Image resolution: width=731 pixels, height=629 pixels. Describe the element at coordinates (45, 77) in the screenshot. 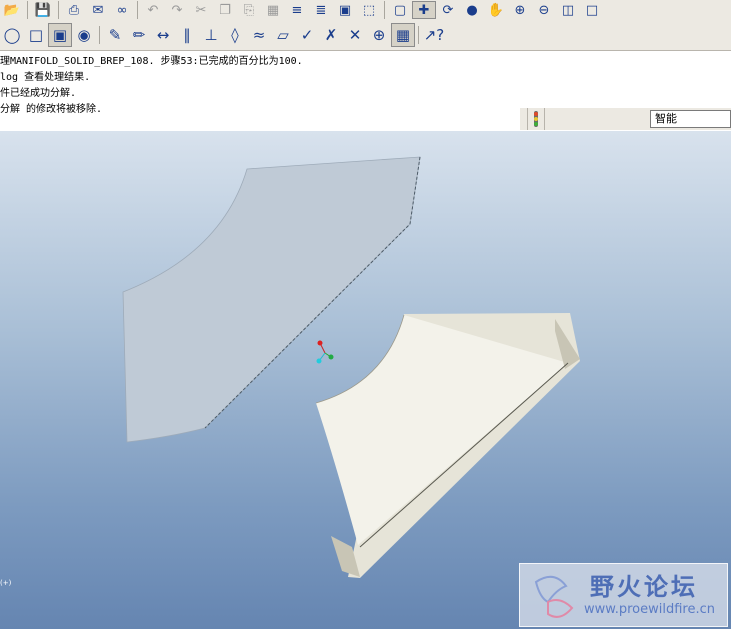

I see `message-line: log 查看处理结果.` at that location.